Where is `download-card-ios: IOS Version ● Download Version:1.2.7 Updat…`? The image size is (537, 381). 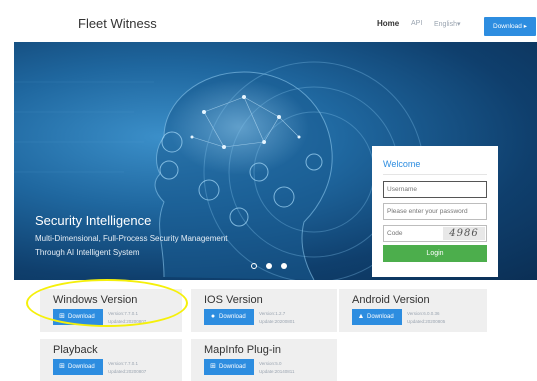
download-card-ios: IOS Version ● Download Version:1.2.7 Updat… is located at coordinates (264, 310).